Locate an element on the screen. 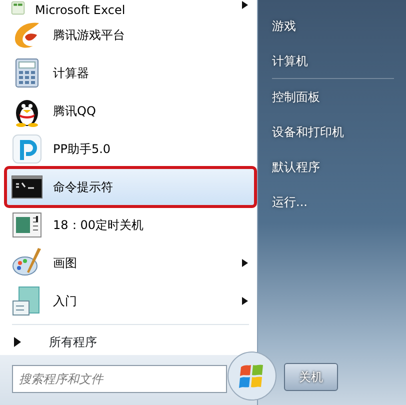  program-item: PP助手5.0 is located at coordinates (130, 149).